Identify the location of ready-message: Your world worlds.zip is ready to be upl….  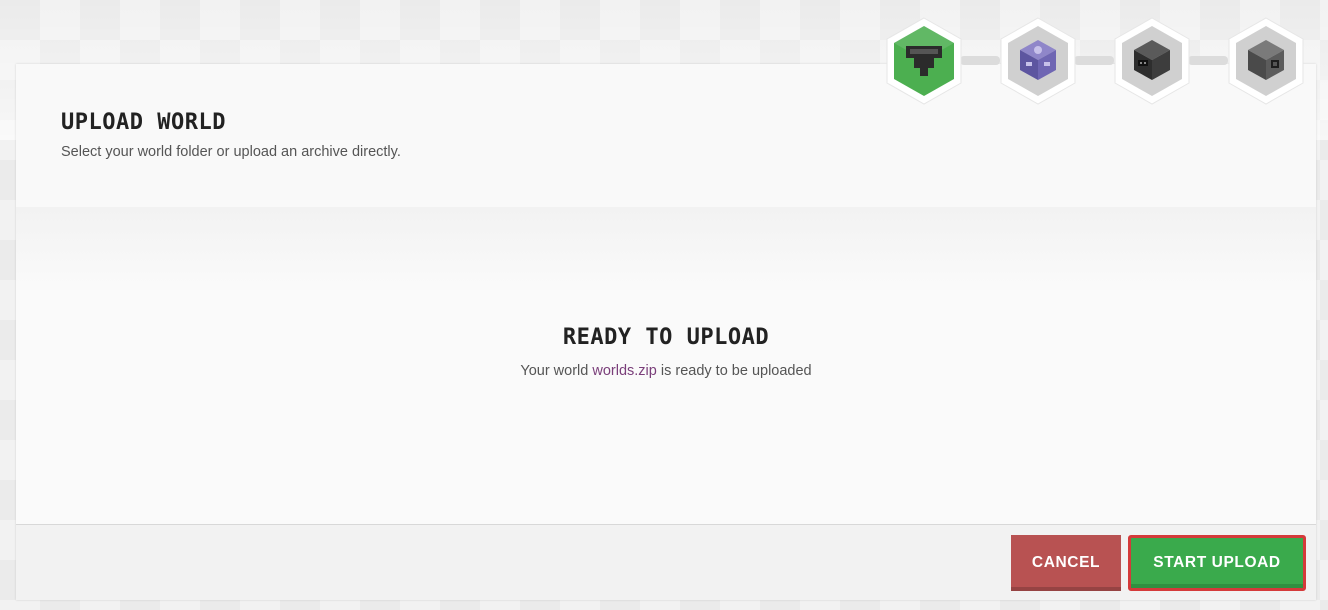
(666, 371).